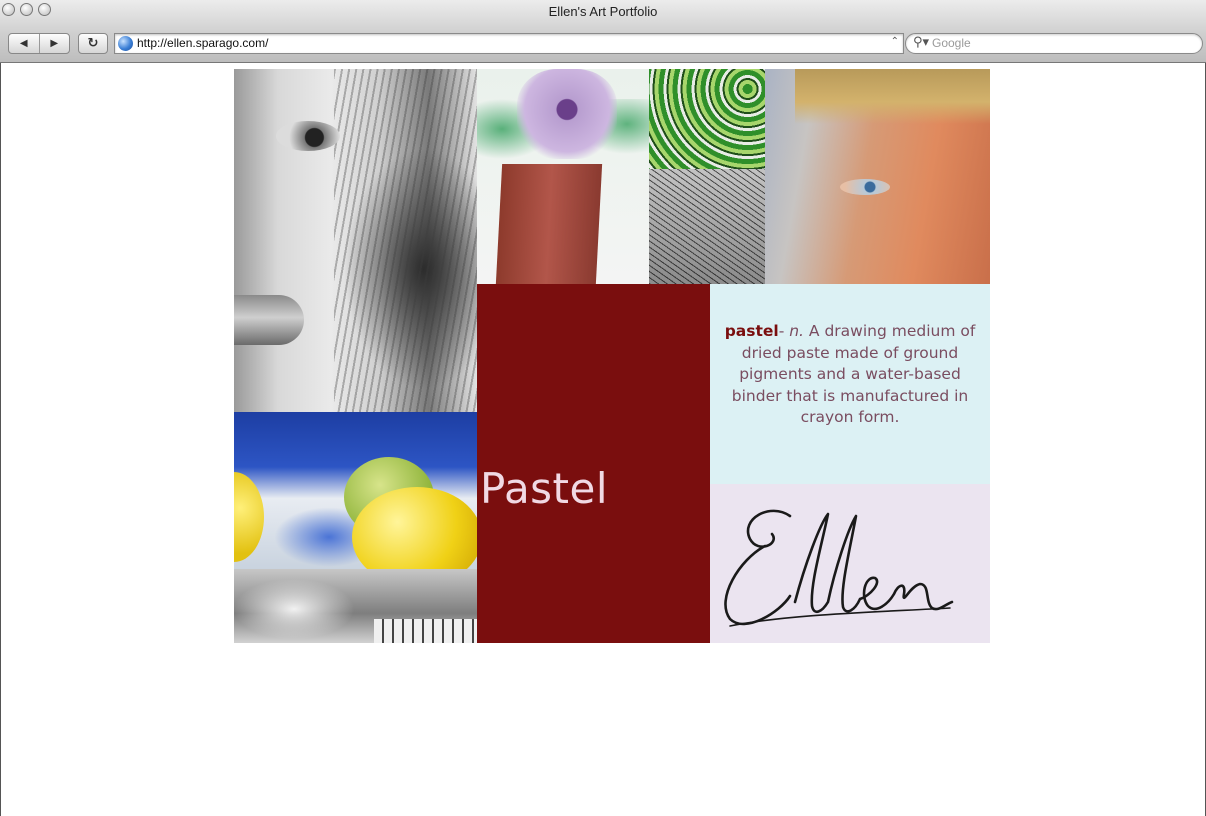 The image size is (1206, 816). Describe the element at coordinates (425, 631) in the screenshot. I see `skull-teeth` at that location.